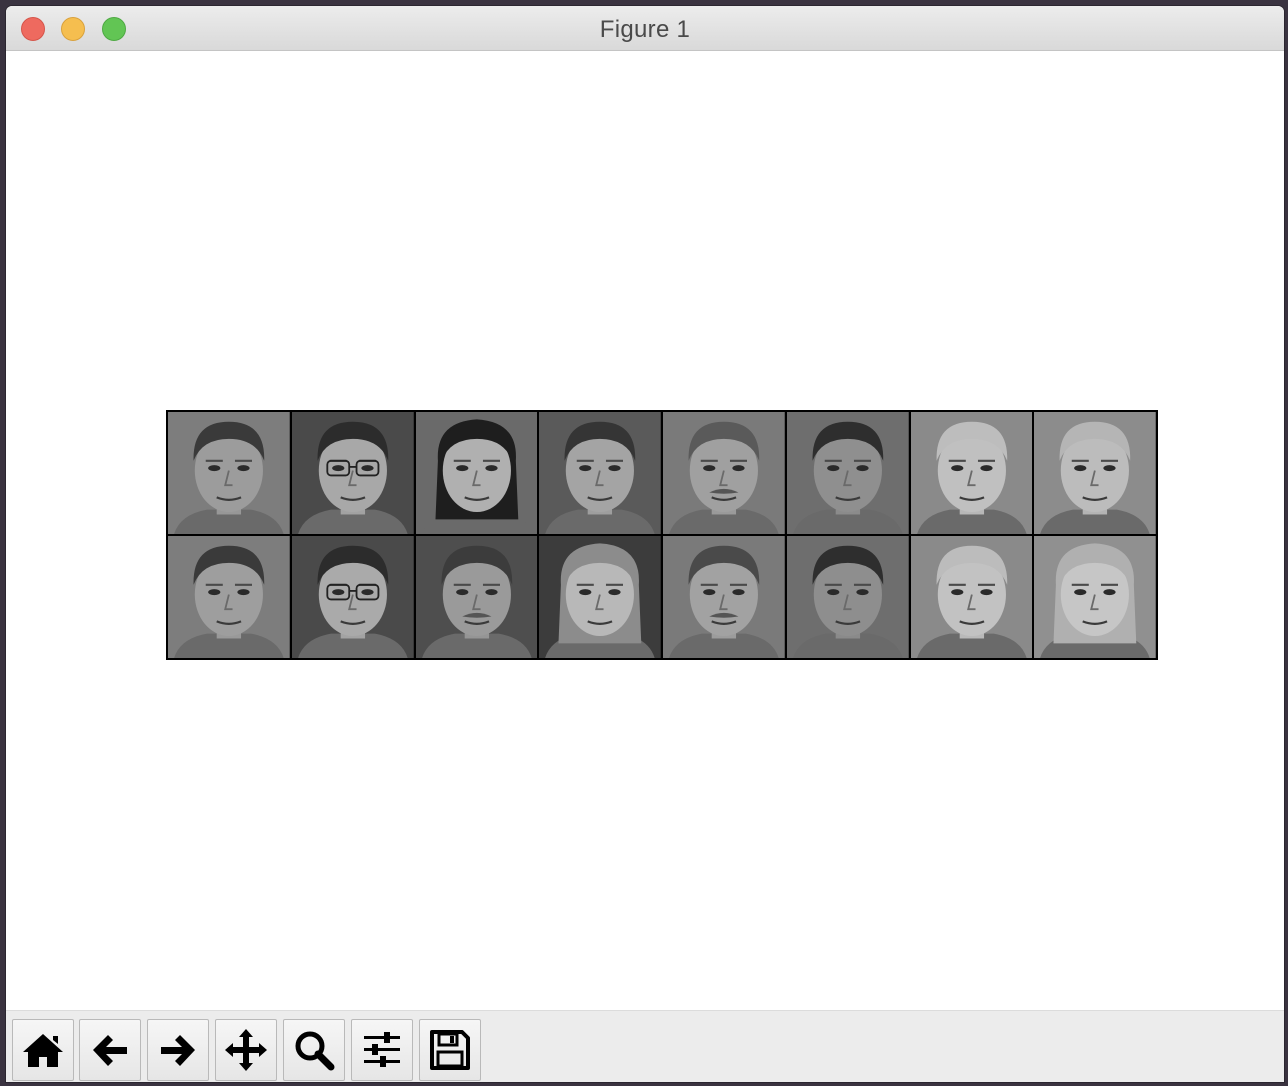 The width and height of the screenshot is (1288, 1086). I want to click on window-title: Figure 1, so click(645, 29).